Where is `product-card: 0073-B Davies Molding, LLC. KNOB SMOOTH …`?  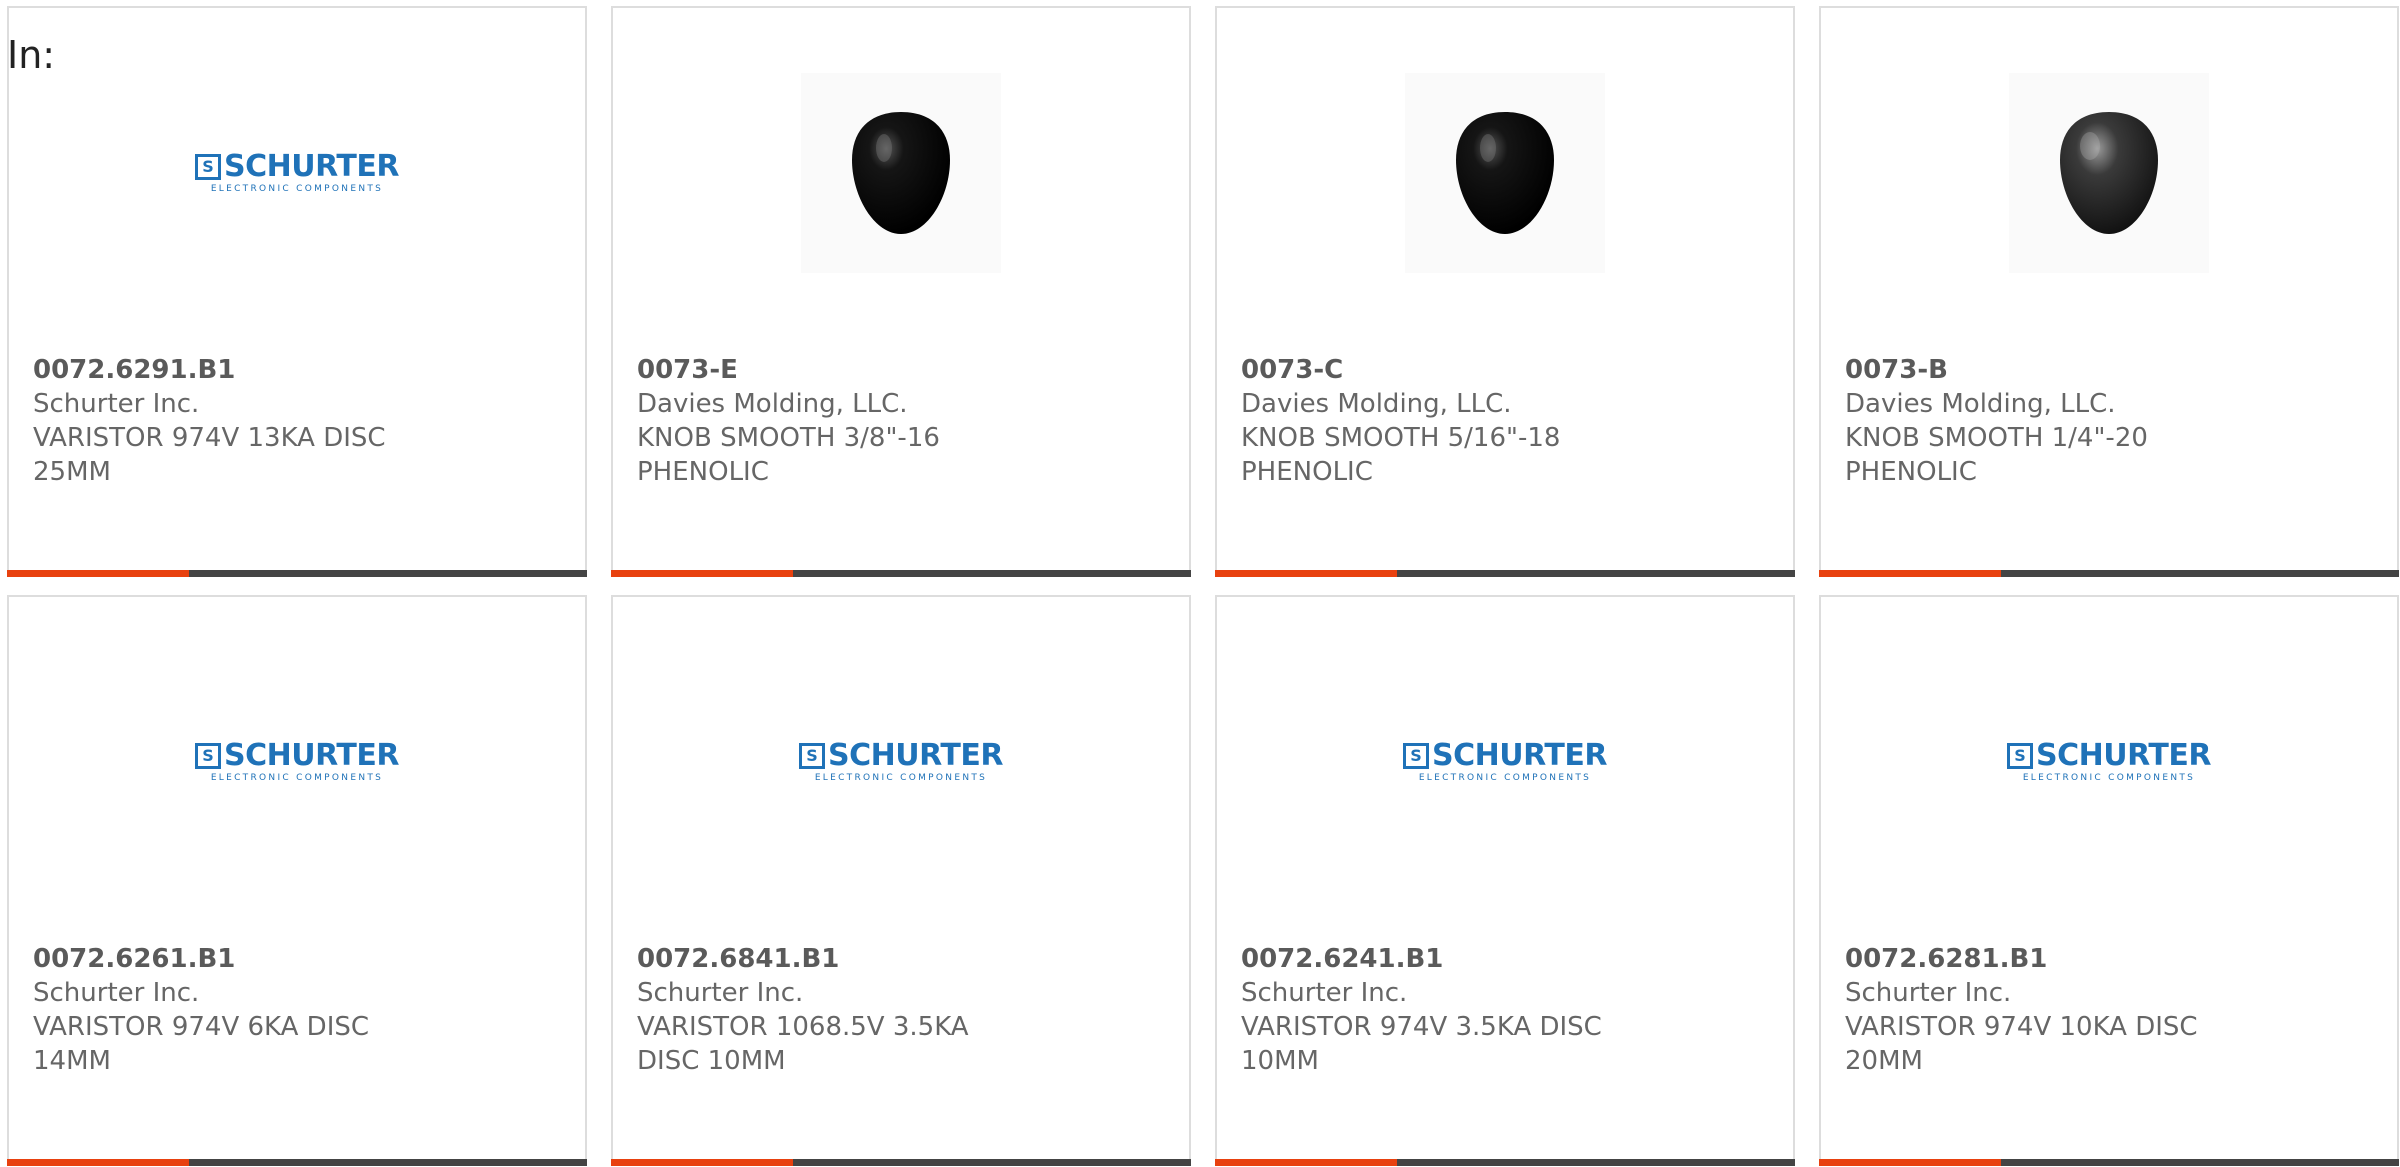
product-card: 0073-B Davies Molding, LLC. KNOB SMOOTH … is located at coordinates (2109, 291).